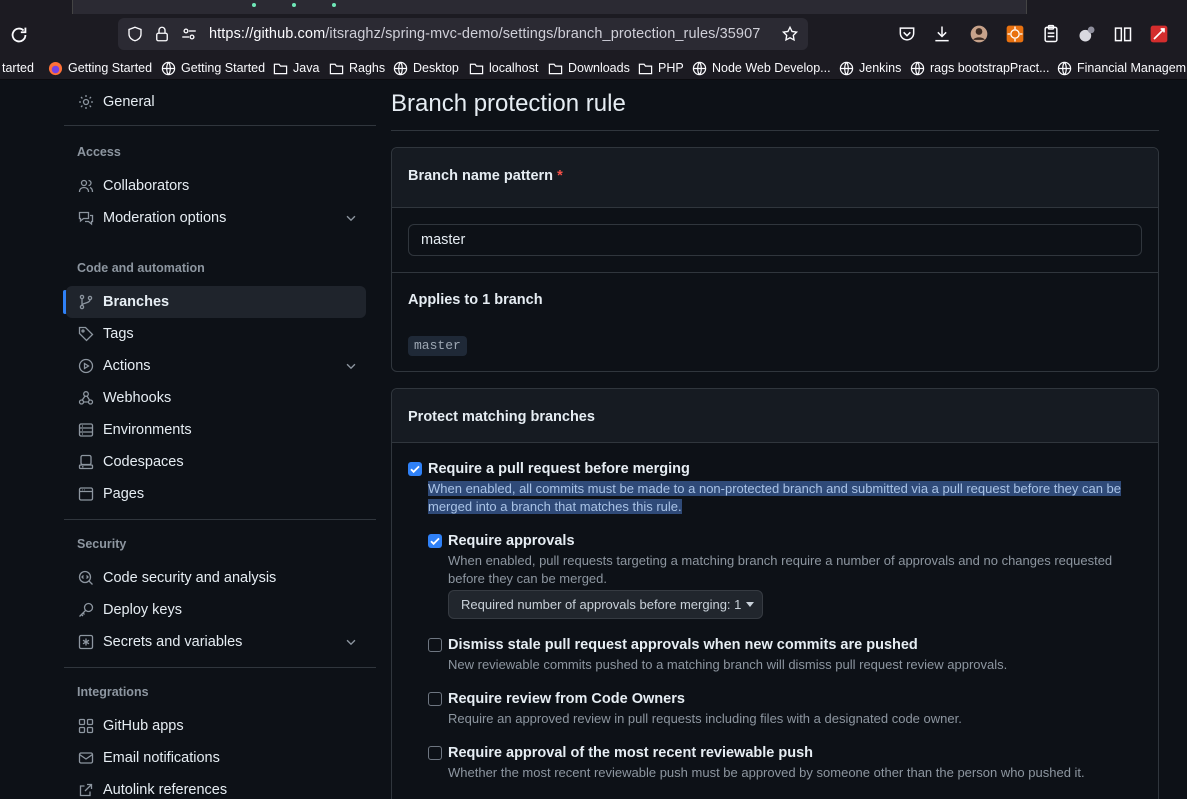 Image resolution: width=1187 pixels, height=799 pixels. What do you see at coordinates (86, 218) in the screenshot?
I see `comment-discussion-icon` at bounding box center [86, 218].